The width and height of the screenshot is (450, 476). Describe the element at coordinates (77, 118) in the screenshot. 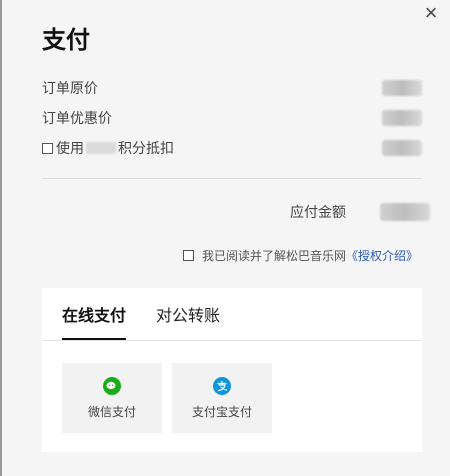

I see `discount-price-label: 订单优惠价` at that location.